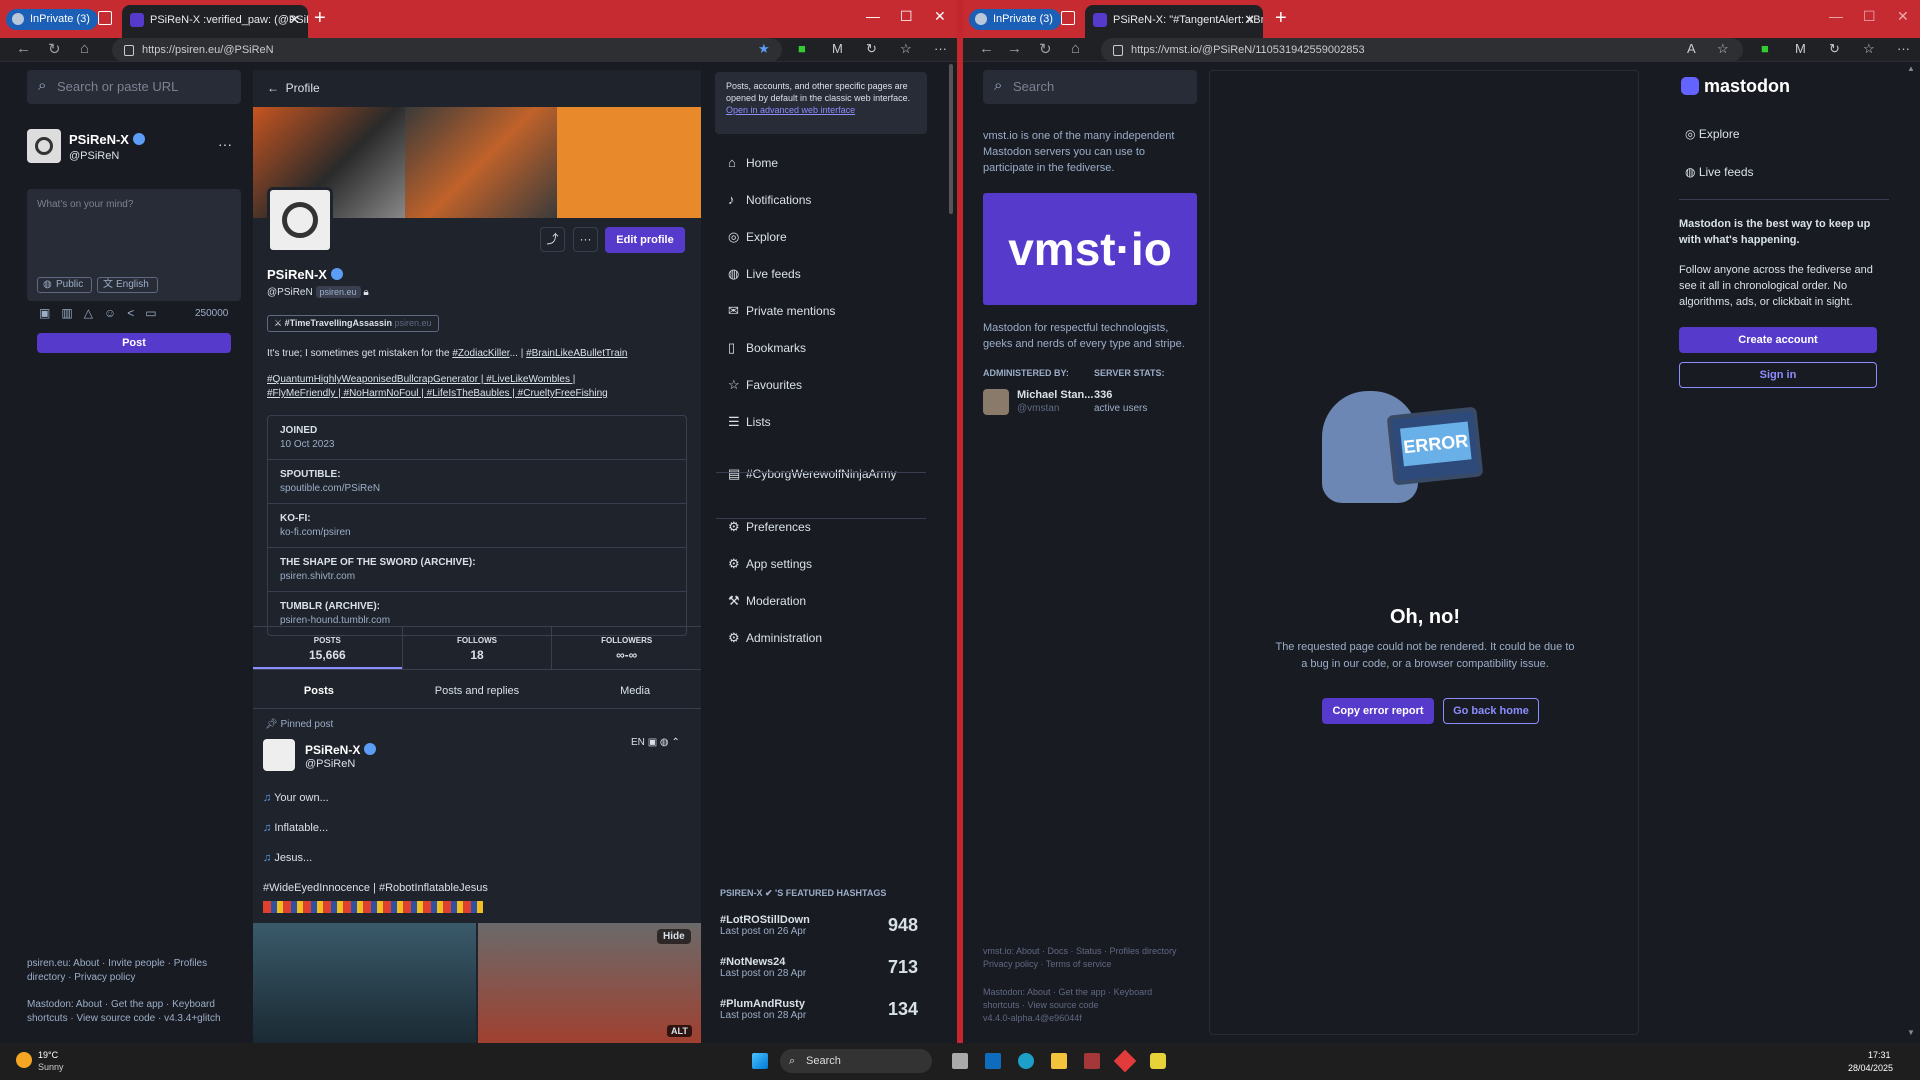  I want to click on poll-icon: ▥, so click(72, 313).